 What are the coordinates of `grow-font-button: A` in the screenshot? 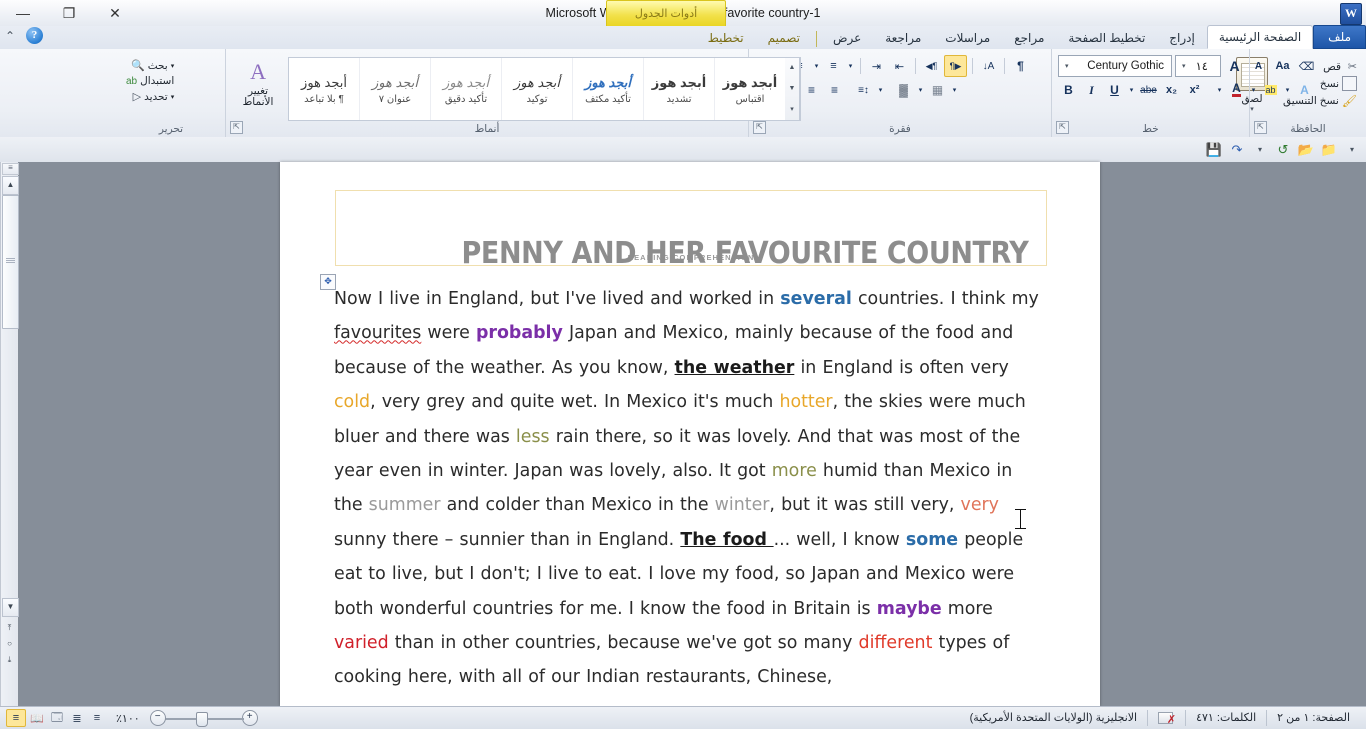 It's located at (1234, 66).